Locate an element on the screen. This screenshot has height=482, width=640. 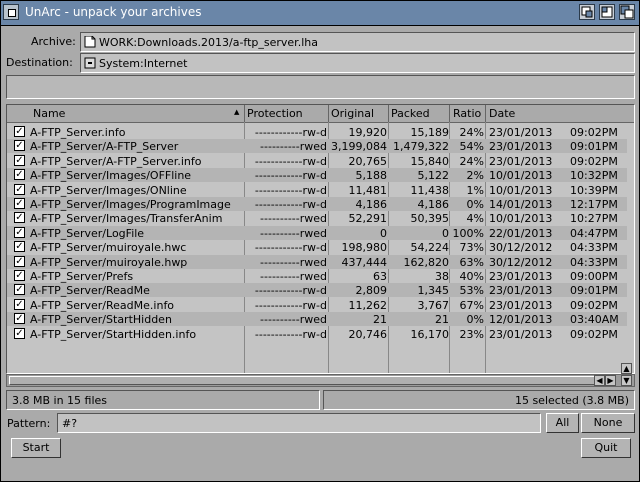
title-bar: UnArc - unpack your archives is located at coordinates (320, 13).